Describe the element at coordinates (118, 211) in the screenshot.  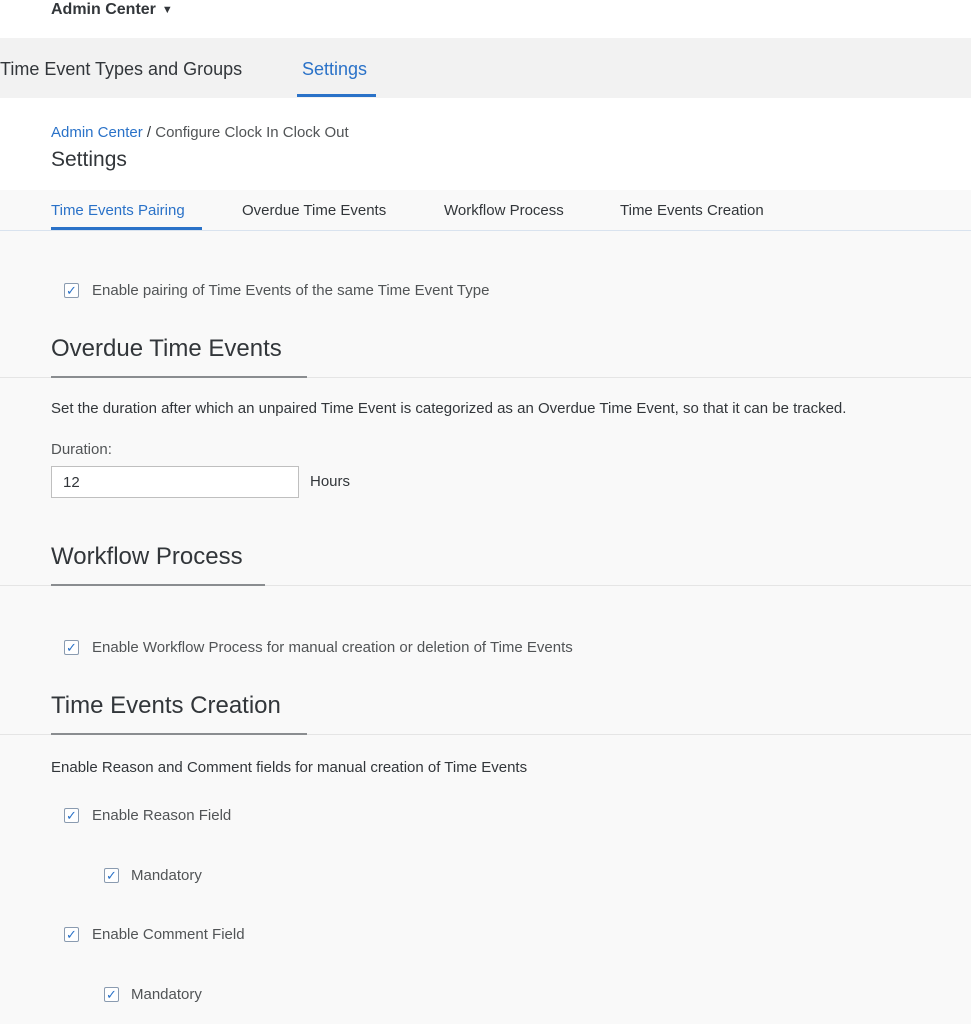
I see `anchor-tab-time-events-pairing: Time Events Pairing` at that location.